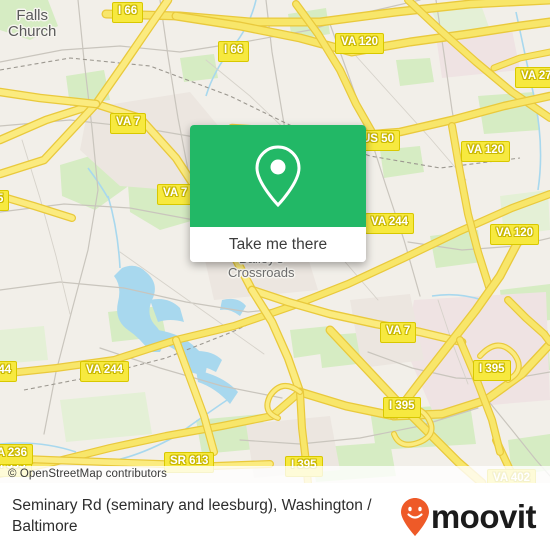 The image size is (550, 550). Describe the element at coordinates (275, 474) in the screenshot. I see `osm-attribution: © OpenStreetMap contributors` at that location.